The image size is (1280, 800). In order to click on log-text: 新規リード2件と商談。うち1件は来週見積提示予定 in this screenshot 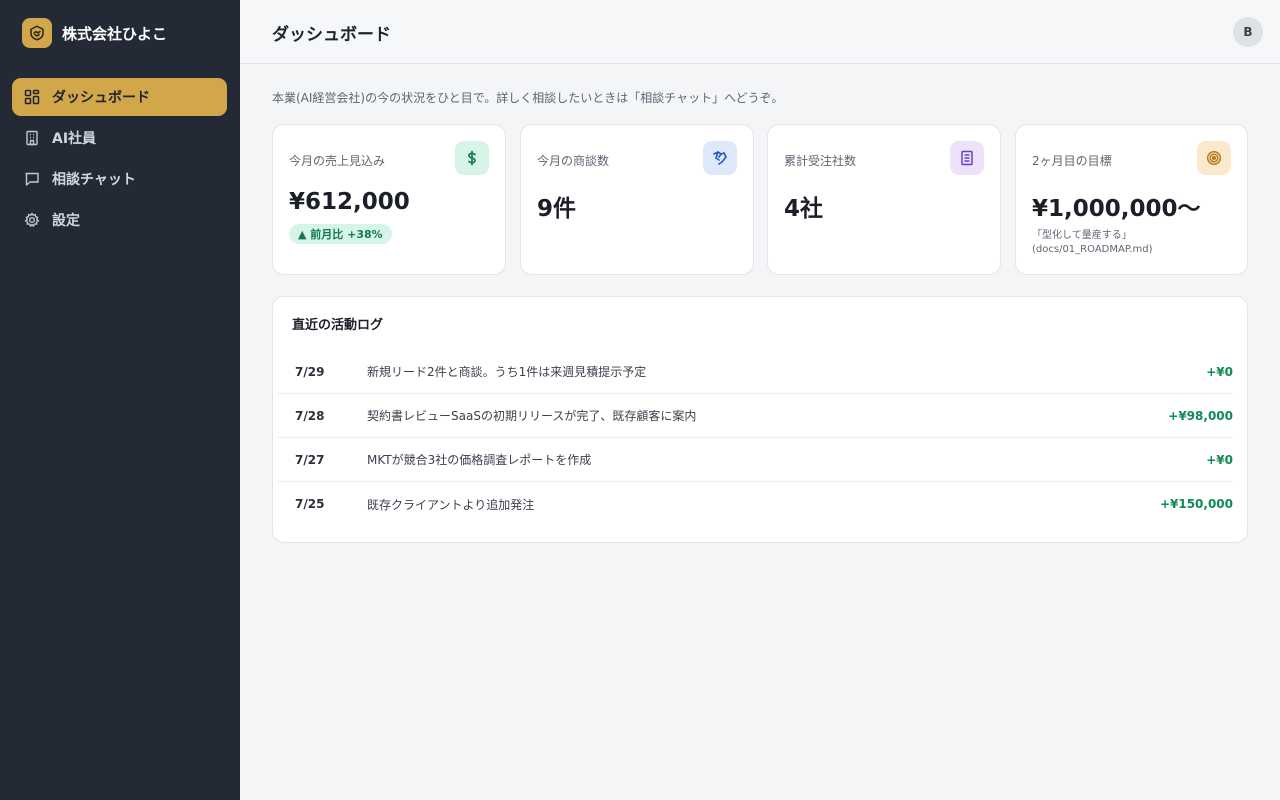, I will do `click(507, 372)`.